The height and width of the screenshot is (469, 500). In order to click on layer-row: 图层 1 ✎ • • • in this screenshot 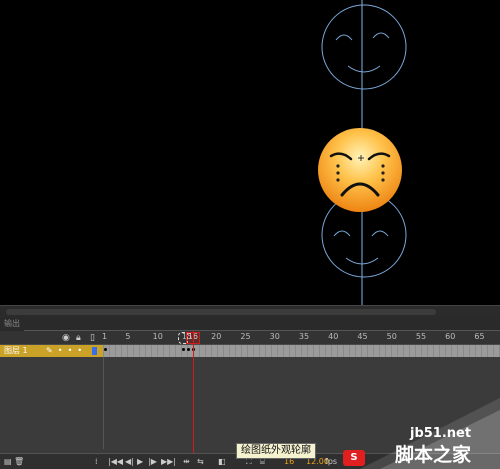, I will do `click(51, 351)`.